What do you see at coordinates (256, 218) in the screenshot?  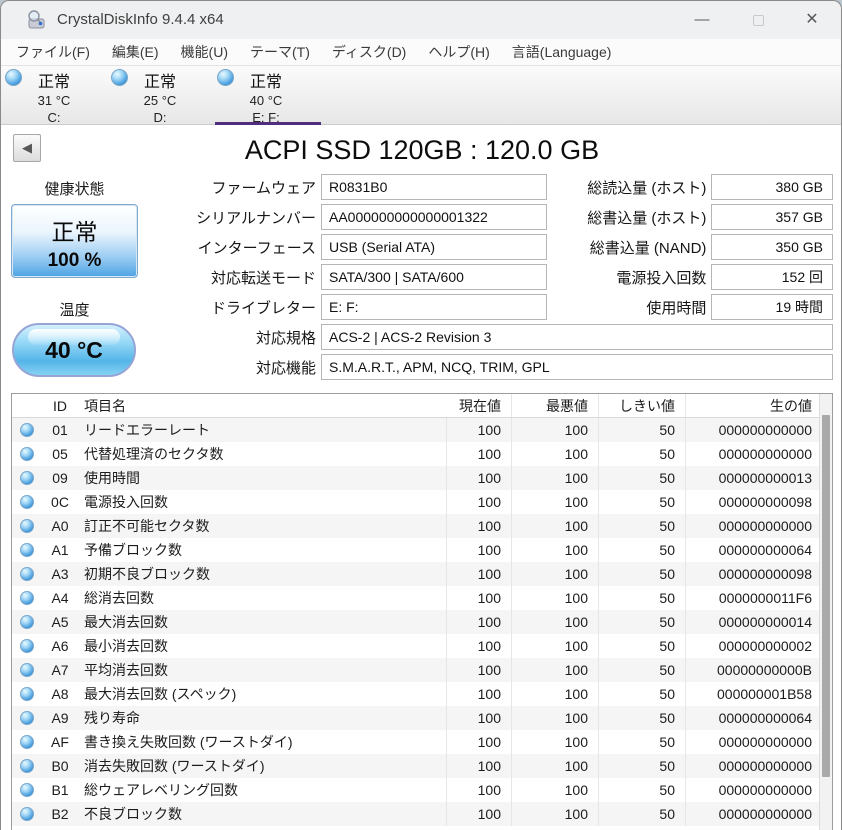 I see `info-field-label: シリアルナンバー` at bounding box center [256, 218].